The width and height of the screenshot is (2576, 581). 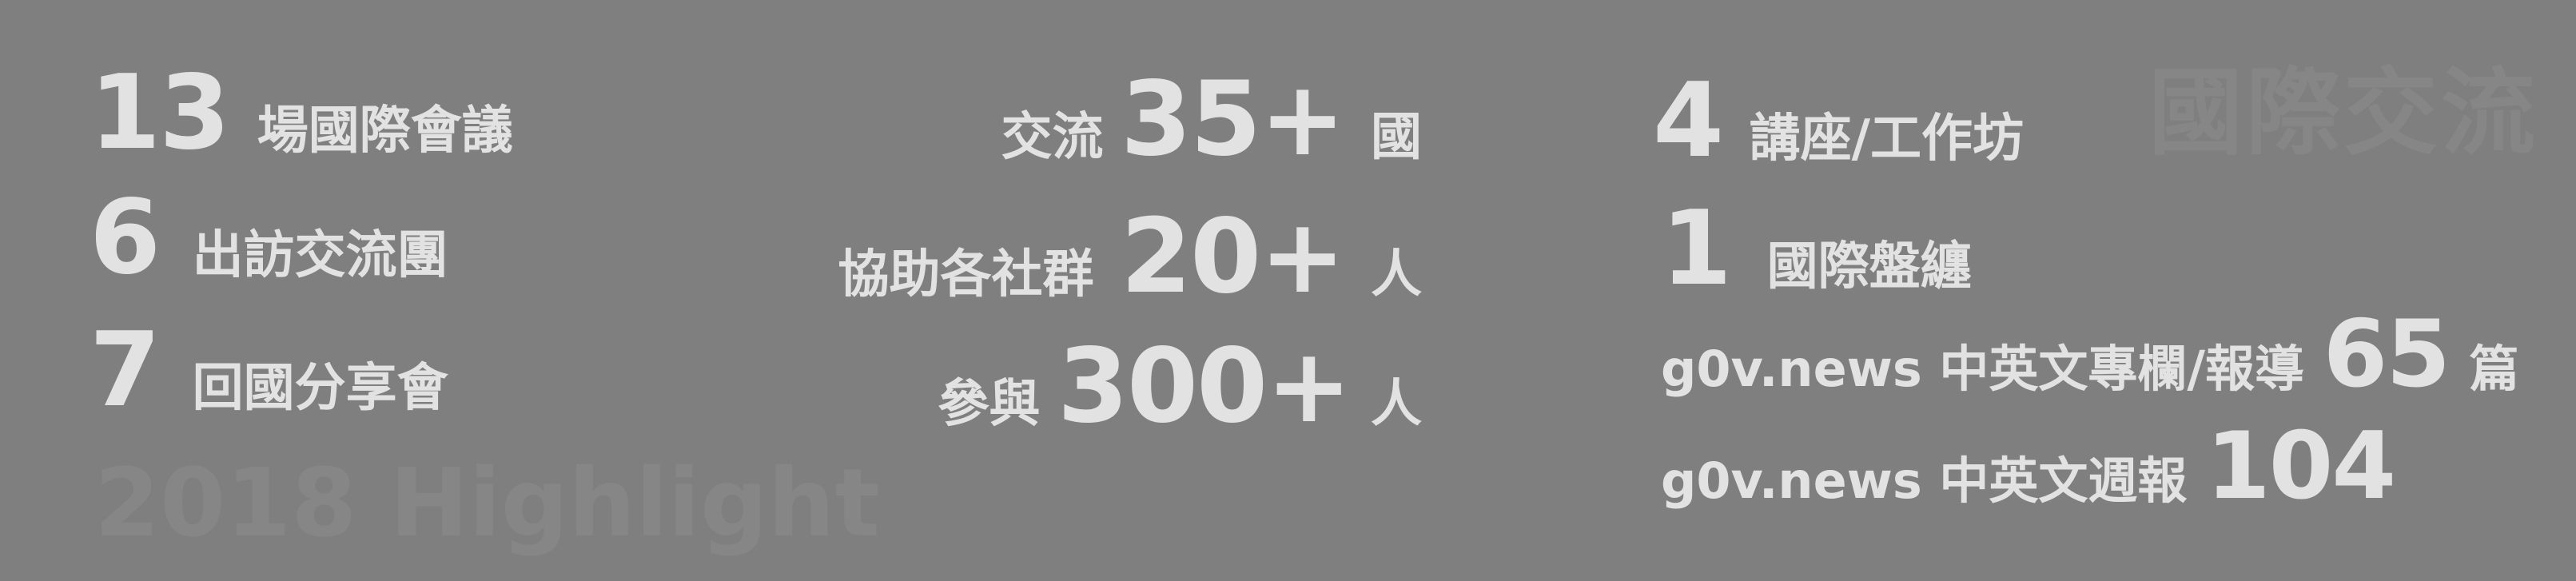 I want to click on ghost-year-title: 2018 Highlight, so click(x=487, y=503).